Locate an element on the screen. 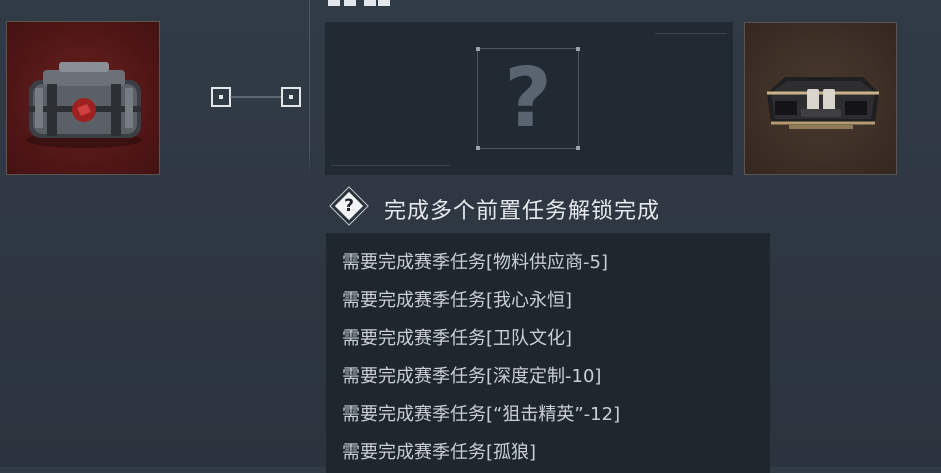  task-item: 需要完成赛季任务[卫队文化] is located at coordinates (457, 338).